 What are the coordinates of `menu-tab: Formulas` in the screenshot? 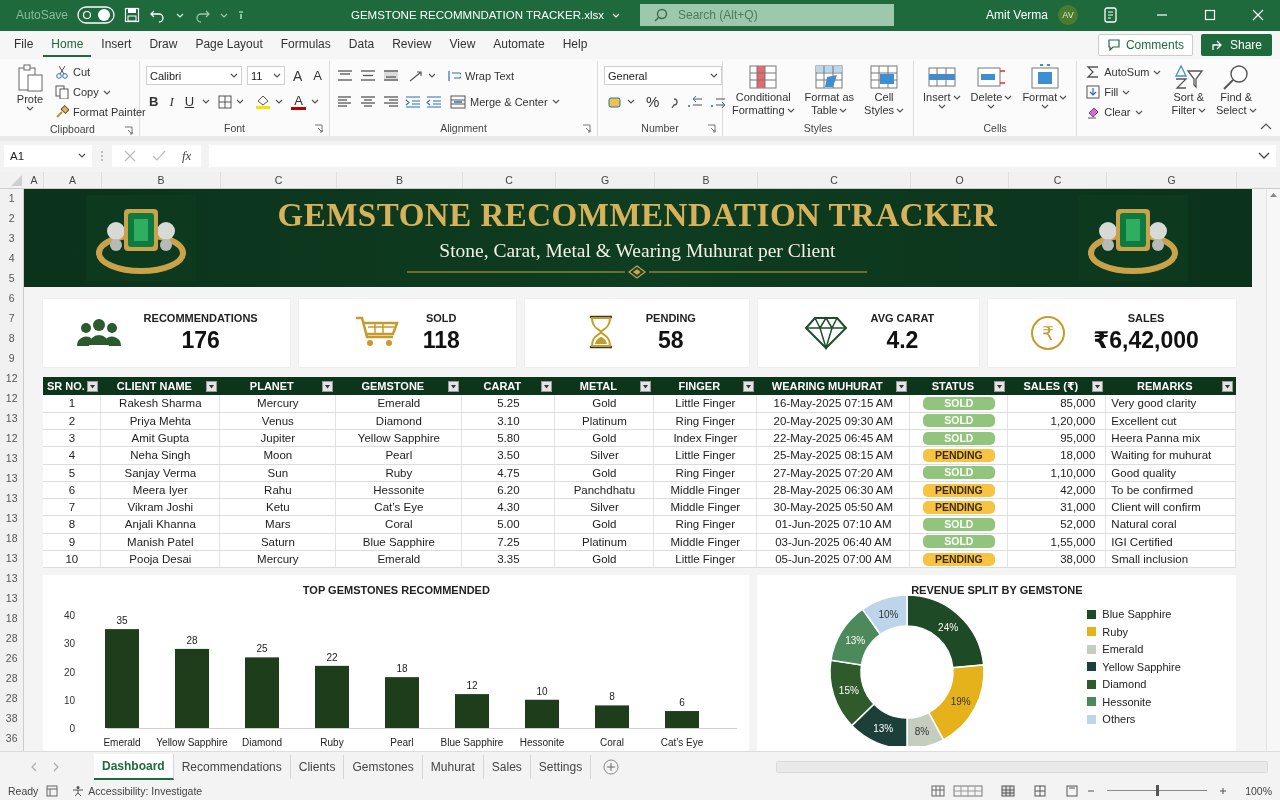 It's located at (305, 44).